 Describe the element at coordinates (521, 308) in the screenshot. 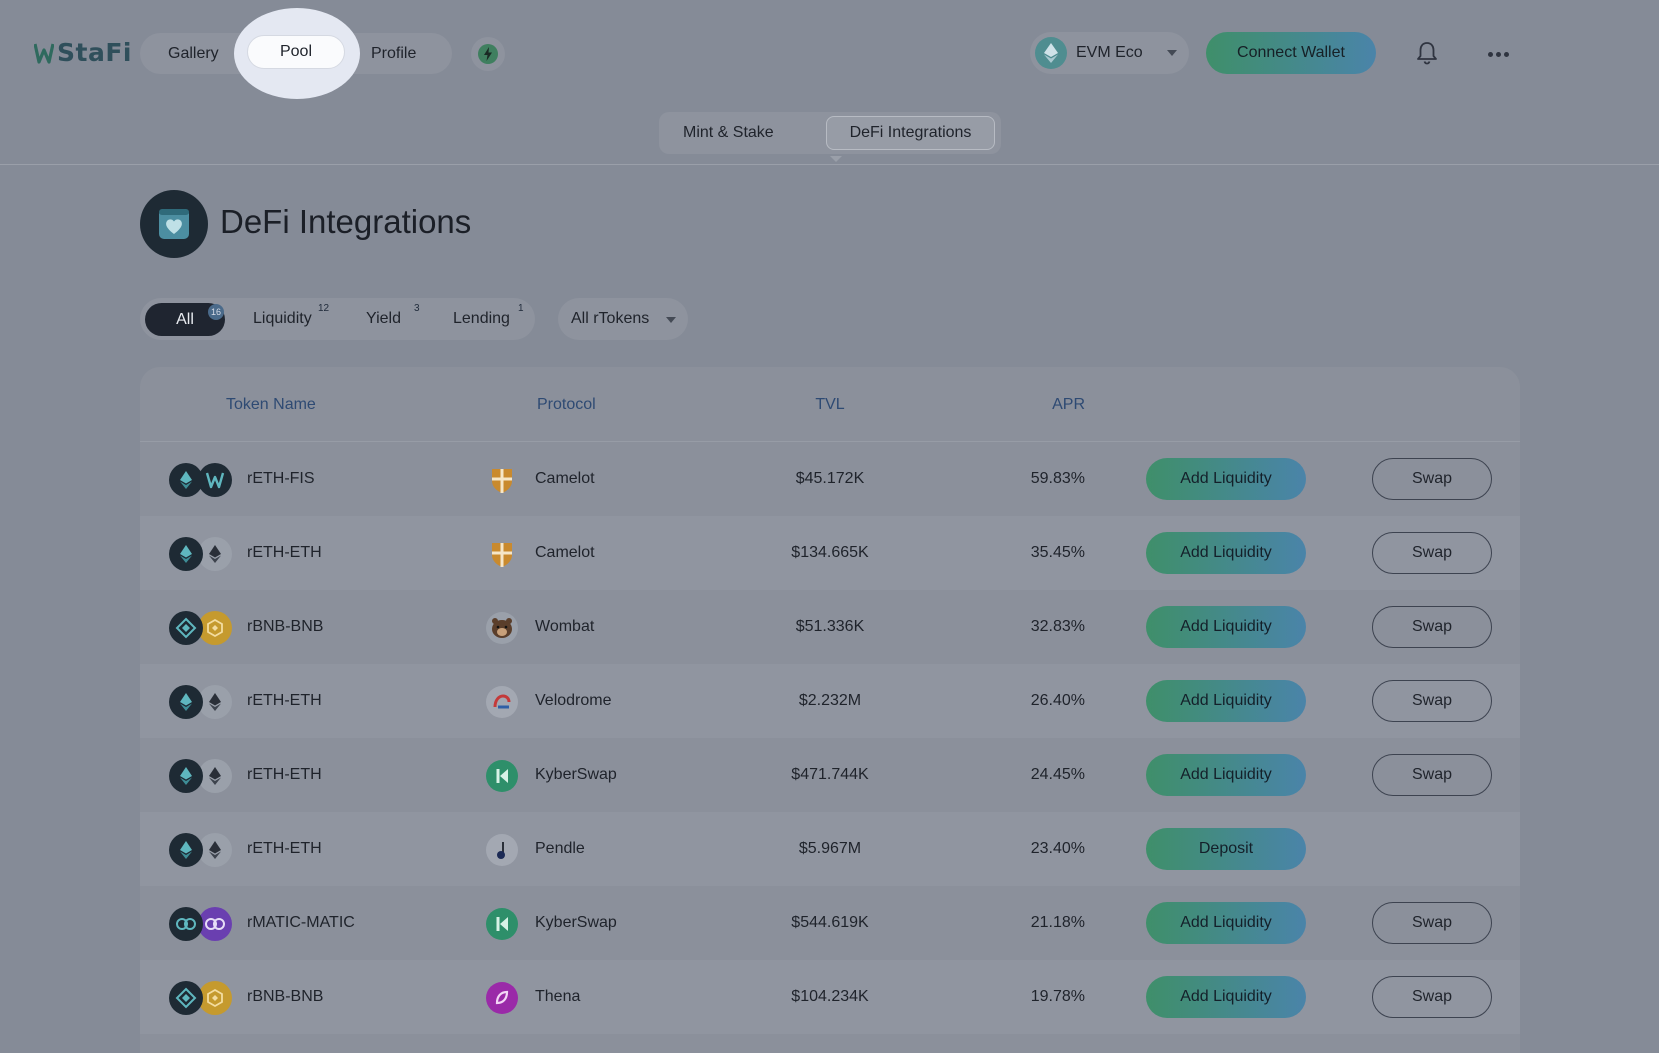

I see `filter-lending-count: 1` at that location.